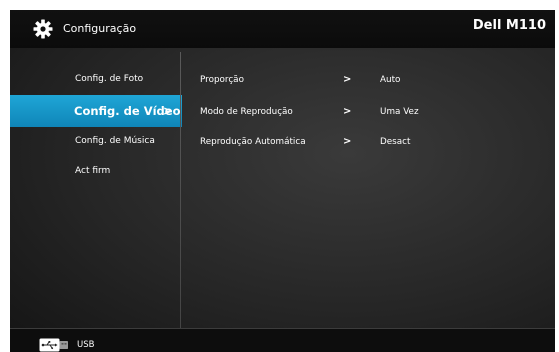  What do you see at coordinates (509, 25) in the screenshot?
I see `device-model-label: Dell M110` at bounding box center [509, 25].